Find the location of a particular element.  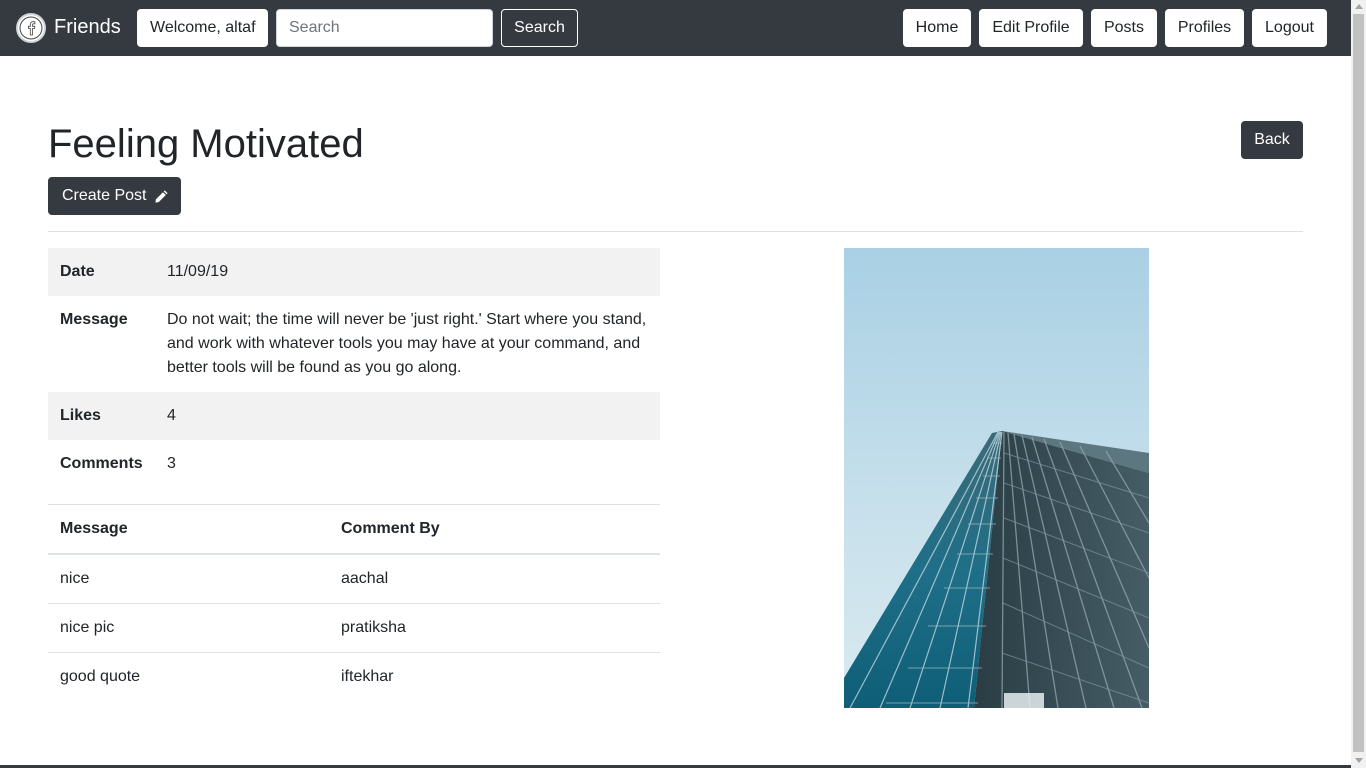

detail-value: 11/09/19 is located at coordinates (198, 271).